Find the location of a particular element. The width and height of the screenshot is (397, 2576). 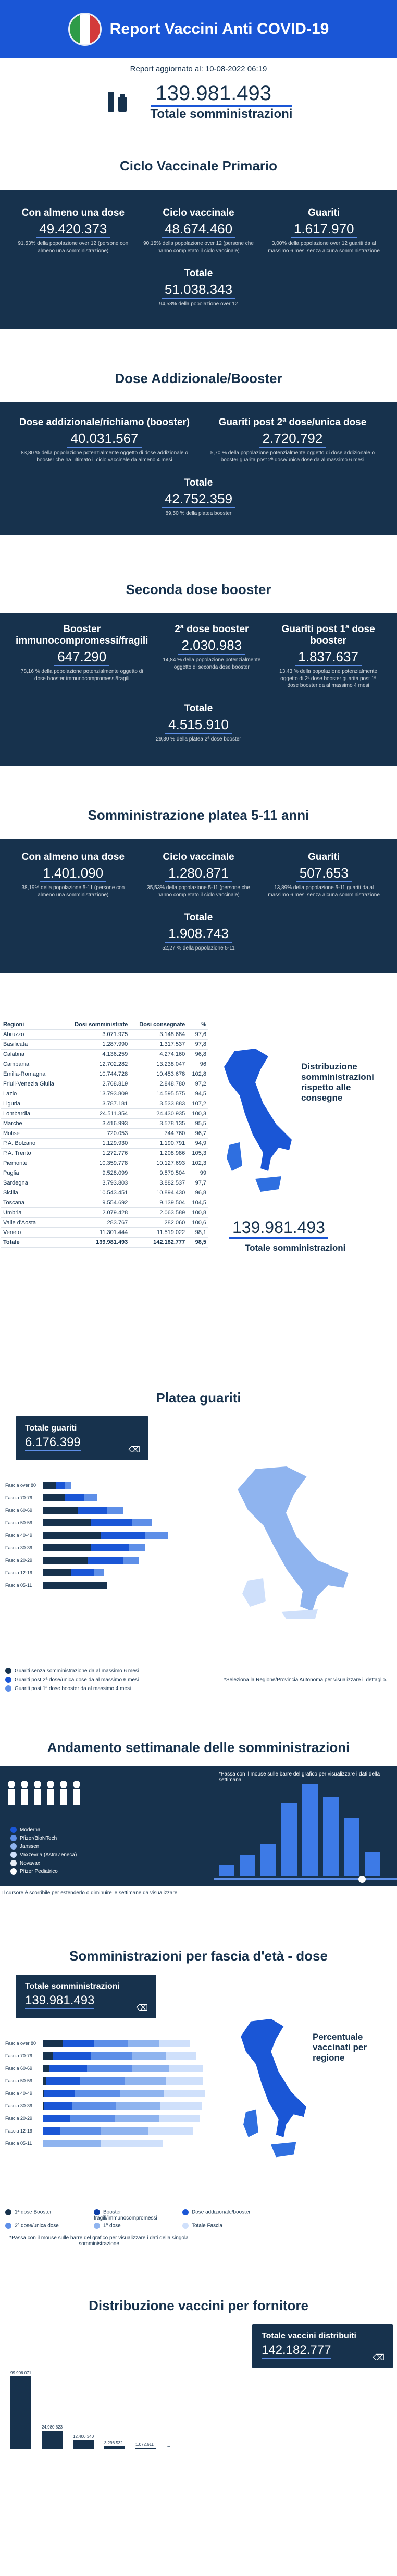

weekly-slider-handle is located at coordinates (362, 1879).